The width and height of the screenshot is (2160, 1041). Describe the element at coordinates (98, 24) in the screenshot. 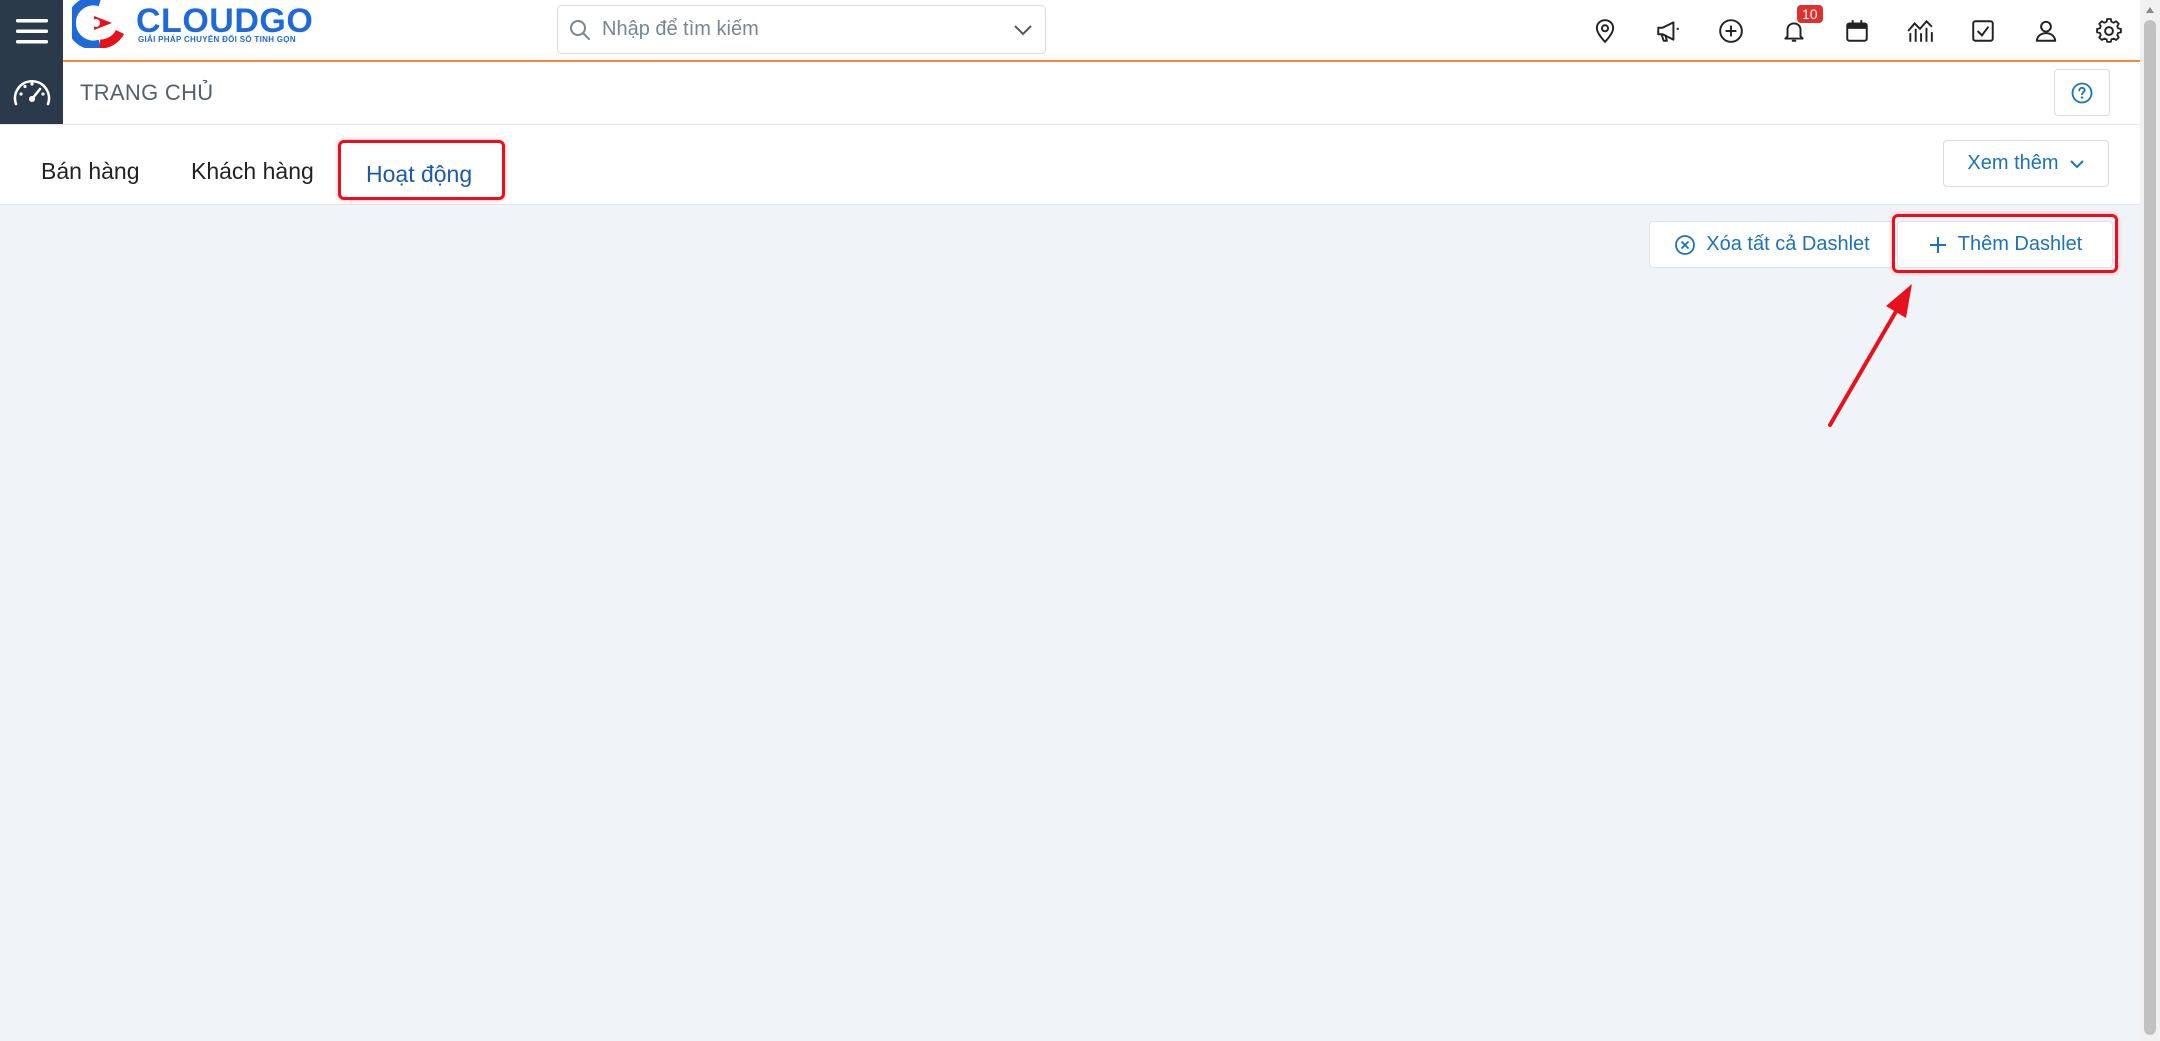

I see `cloudgo-logo-icon` at that location.